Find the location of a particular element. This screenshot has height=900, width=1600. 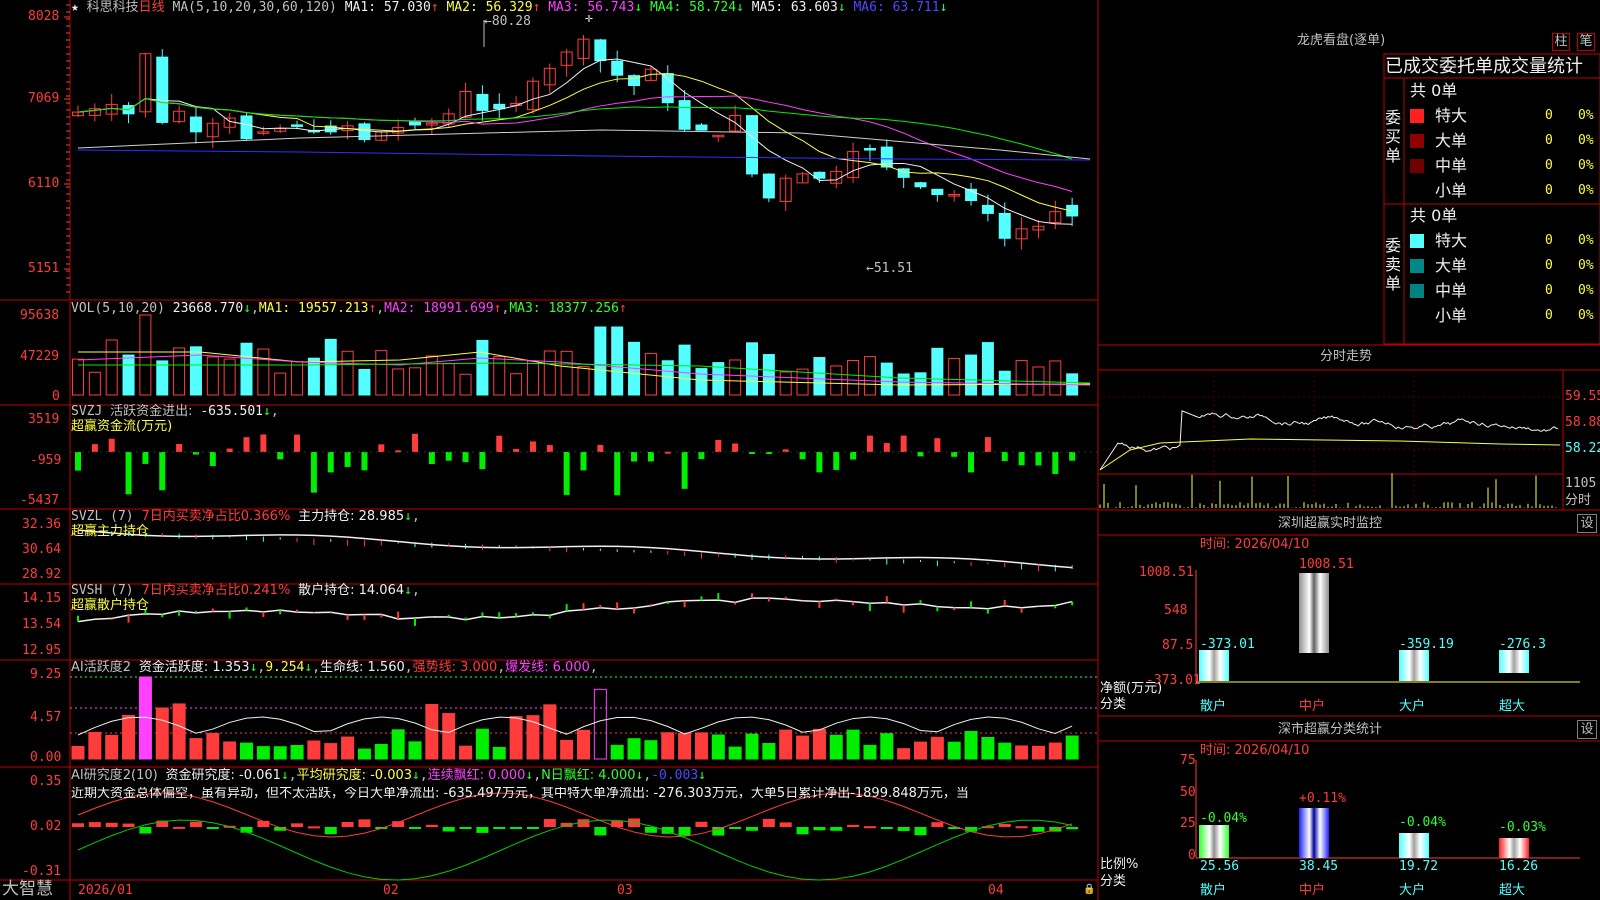

sz-class-category: 散户 is located at coordinates (1213, 890).